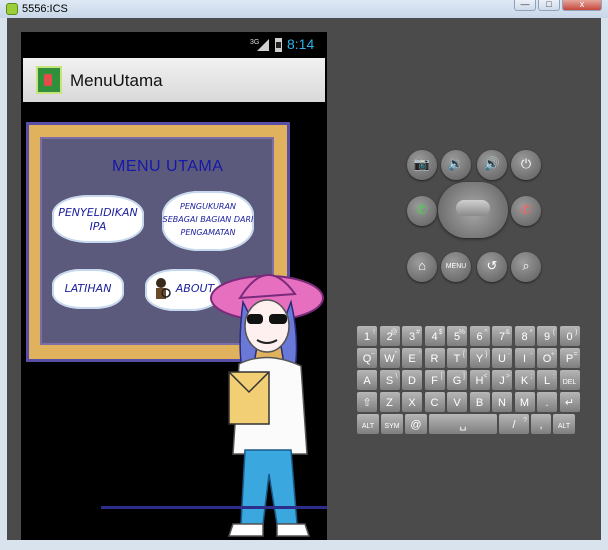 This screenshot has height=550, width=608. What do you see at coordinates (479, 380) in the screenshot?
I see `key-h: H <` at bounding box center [479, 380].